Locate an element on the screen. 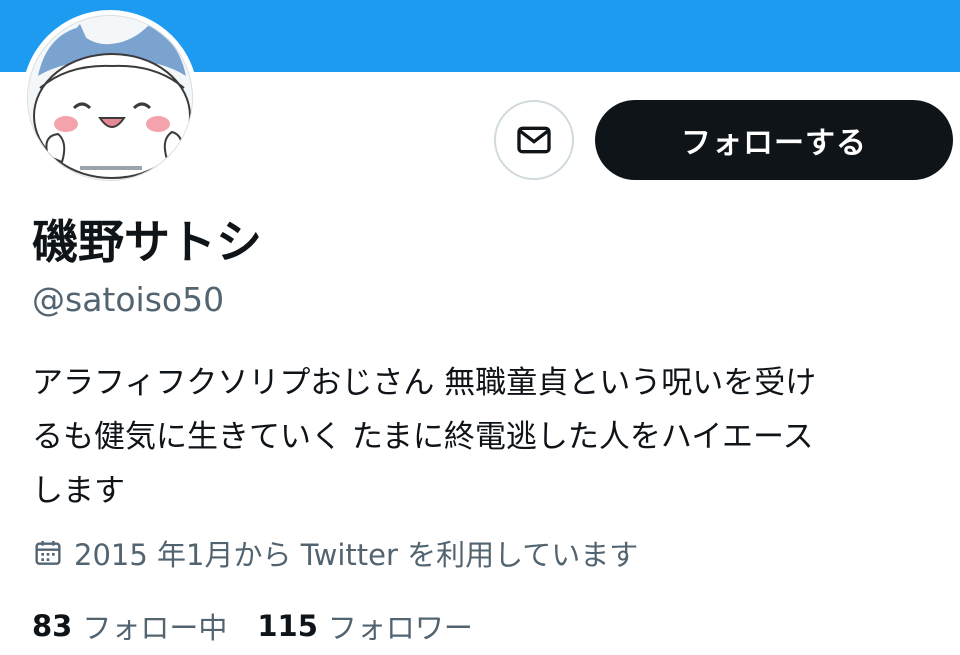  followers-link: 115 フォロワー is located at coordinates (365, 626).